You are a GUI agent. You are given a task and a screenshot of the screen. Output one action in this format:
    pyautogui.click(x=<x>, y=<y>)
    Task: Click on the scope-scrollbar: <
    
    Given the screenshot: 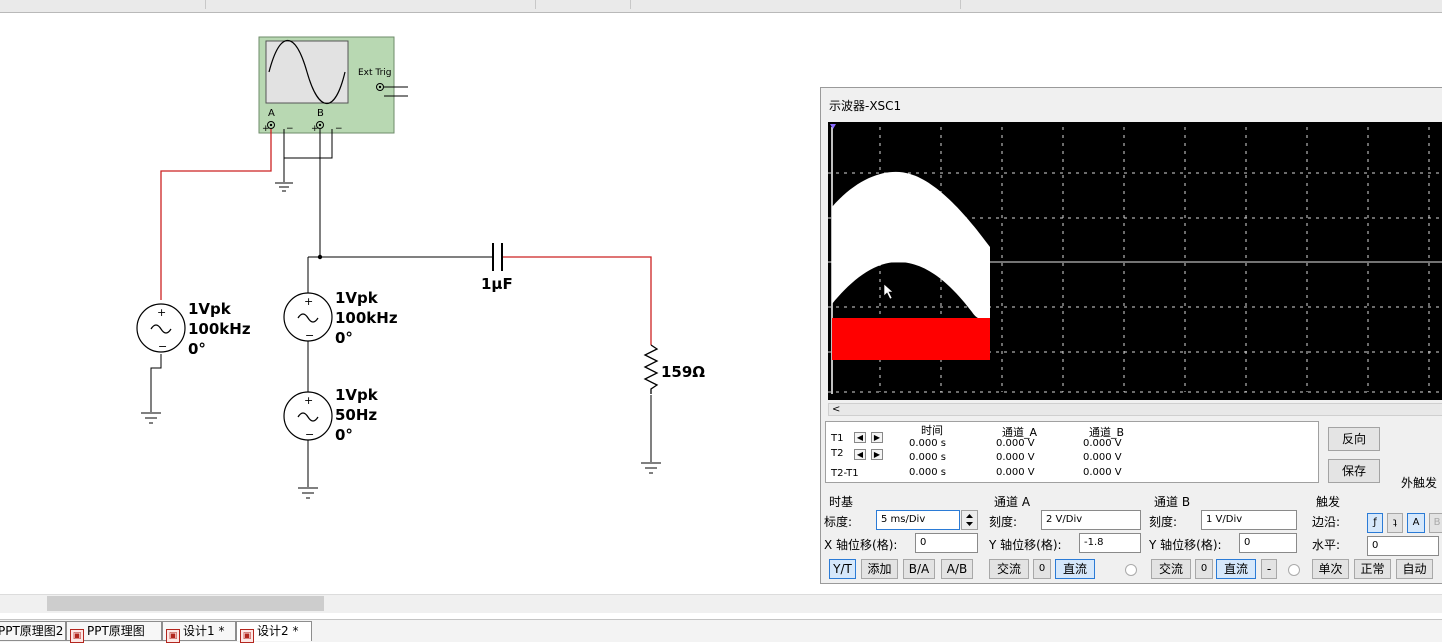 What is the action you would take?
    pyautogui.click(x=1135, y=409)
    